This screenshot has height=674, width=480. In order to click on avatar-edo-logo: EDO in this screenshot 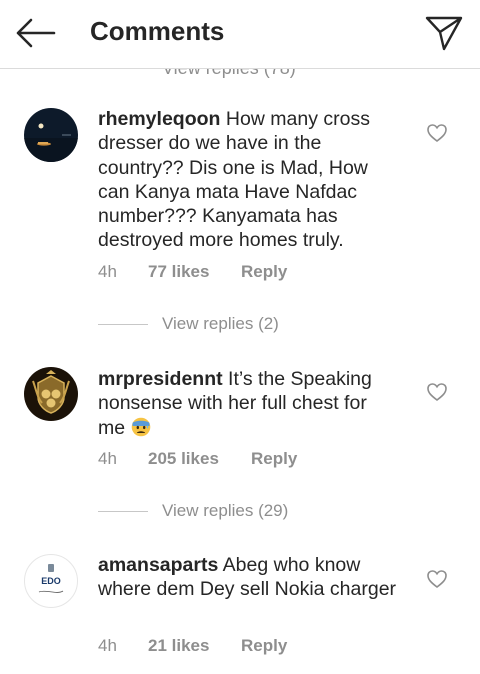, I will do `click(51, 578)`.